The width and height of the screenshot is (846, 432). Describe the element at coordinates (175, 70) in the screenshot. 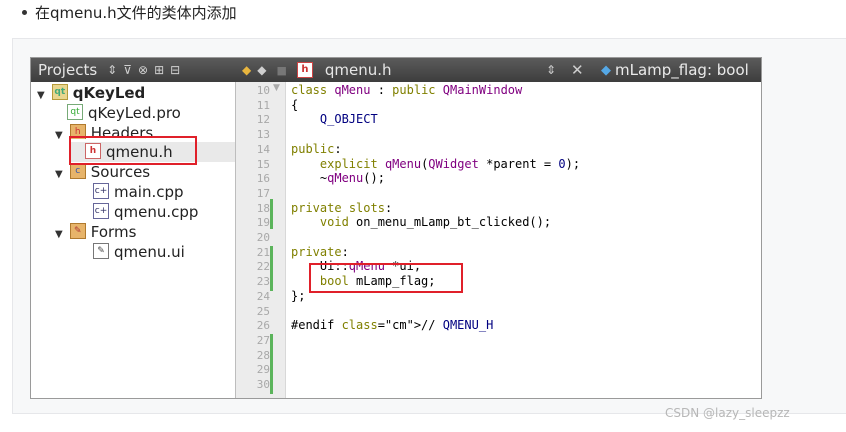

I see `close-pane-icon: ⊟` at that location.